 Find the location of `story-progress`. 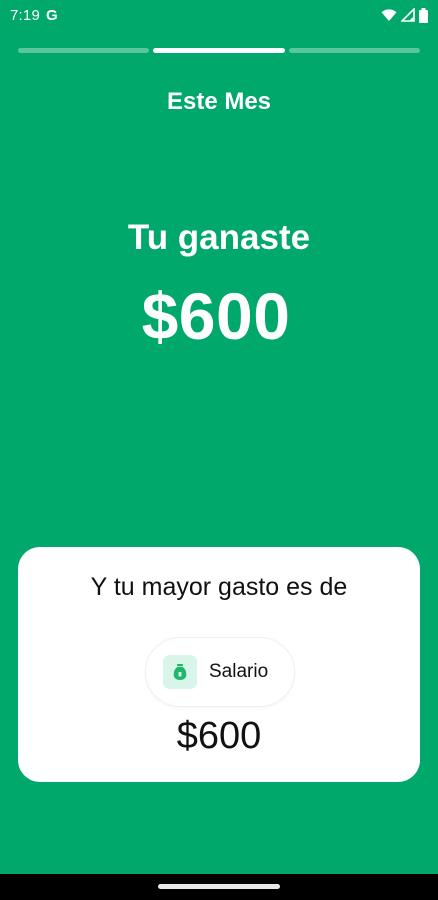

story-progress is located at coordinates (219, 50).